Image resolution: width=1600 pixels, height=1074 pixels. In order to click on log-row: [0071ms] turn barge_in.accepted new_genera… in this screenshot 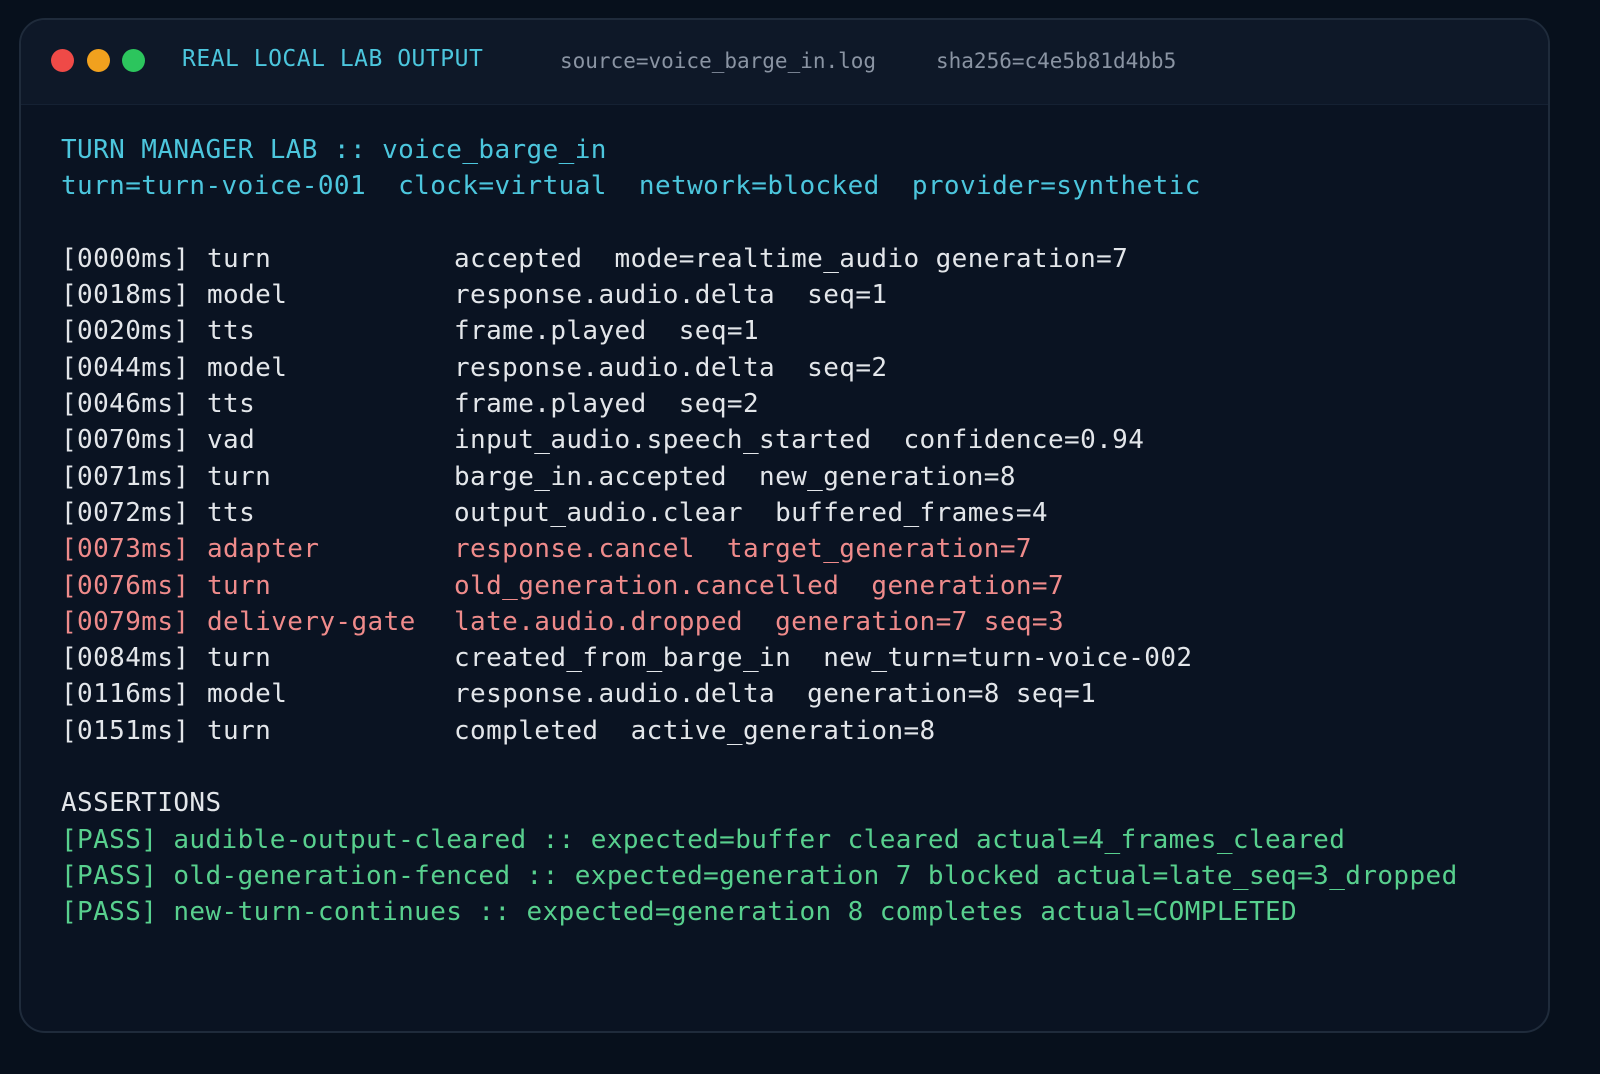, I will do `click(794, 477)`.